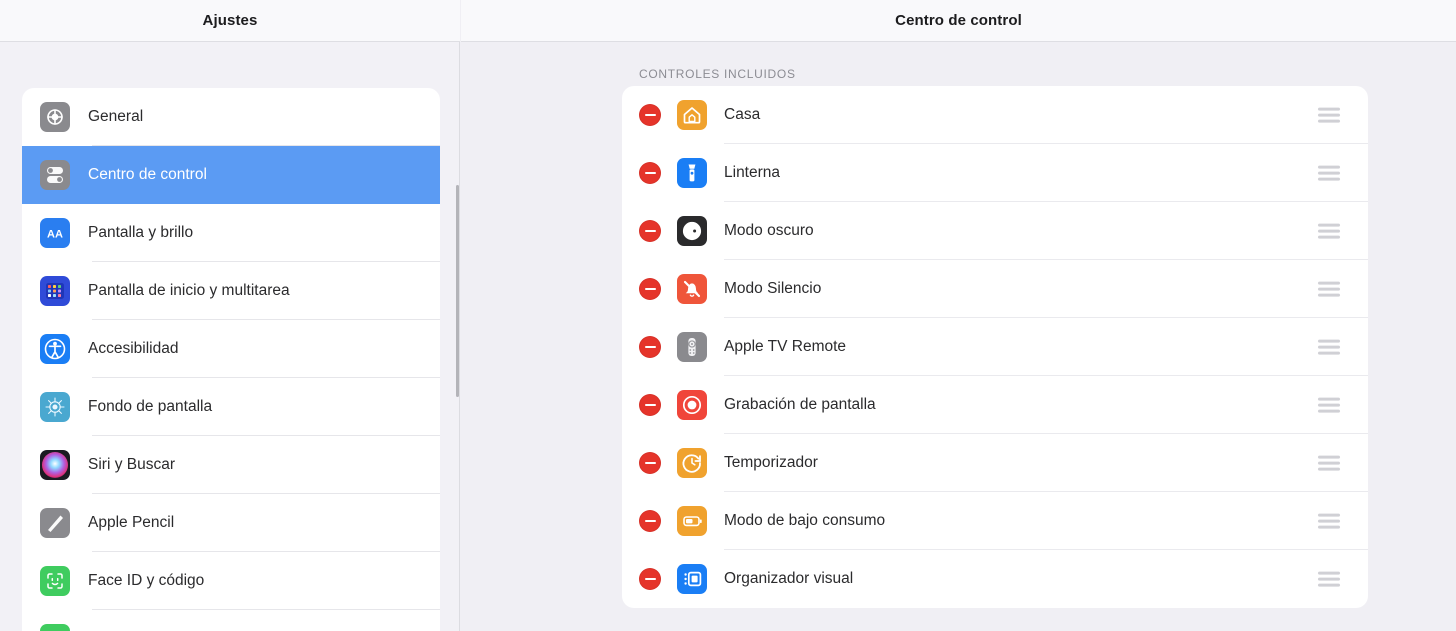 This screenshot has height=631, width=1456. I want to click on sidebar-item-pantalla-de-inicio-y-multitarea: Pantalla de inicio y multitarea, so click(231, 291).